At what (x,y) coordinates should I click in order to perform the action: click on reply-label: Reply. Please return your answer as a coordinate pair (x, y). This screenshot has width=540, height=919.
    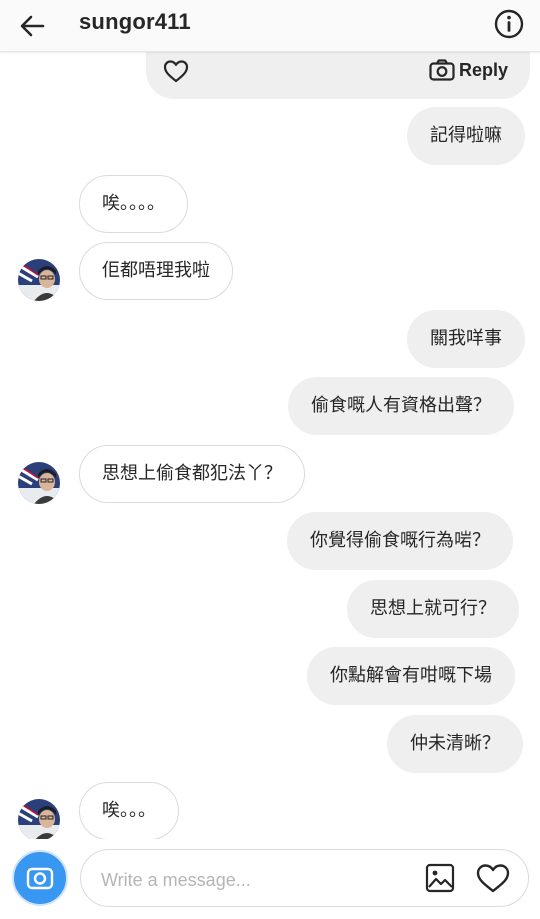
    Looking at the image, I should click on (483, 69).